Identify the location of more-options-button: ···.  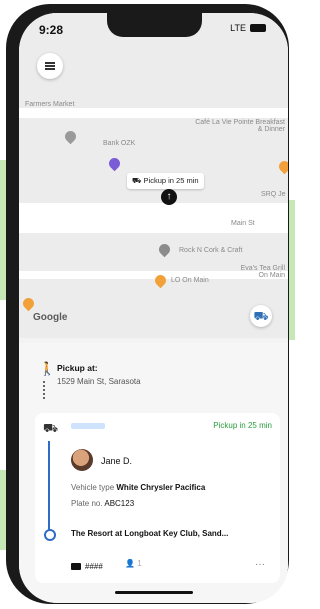
(260, 564).